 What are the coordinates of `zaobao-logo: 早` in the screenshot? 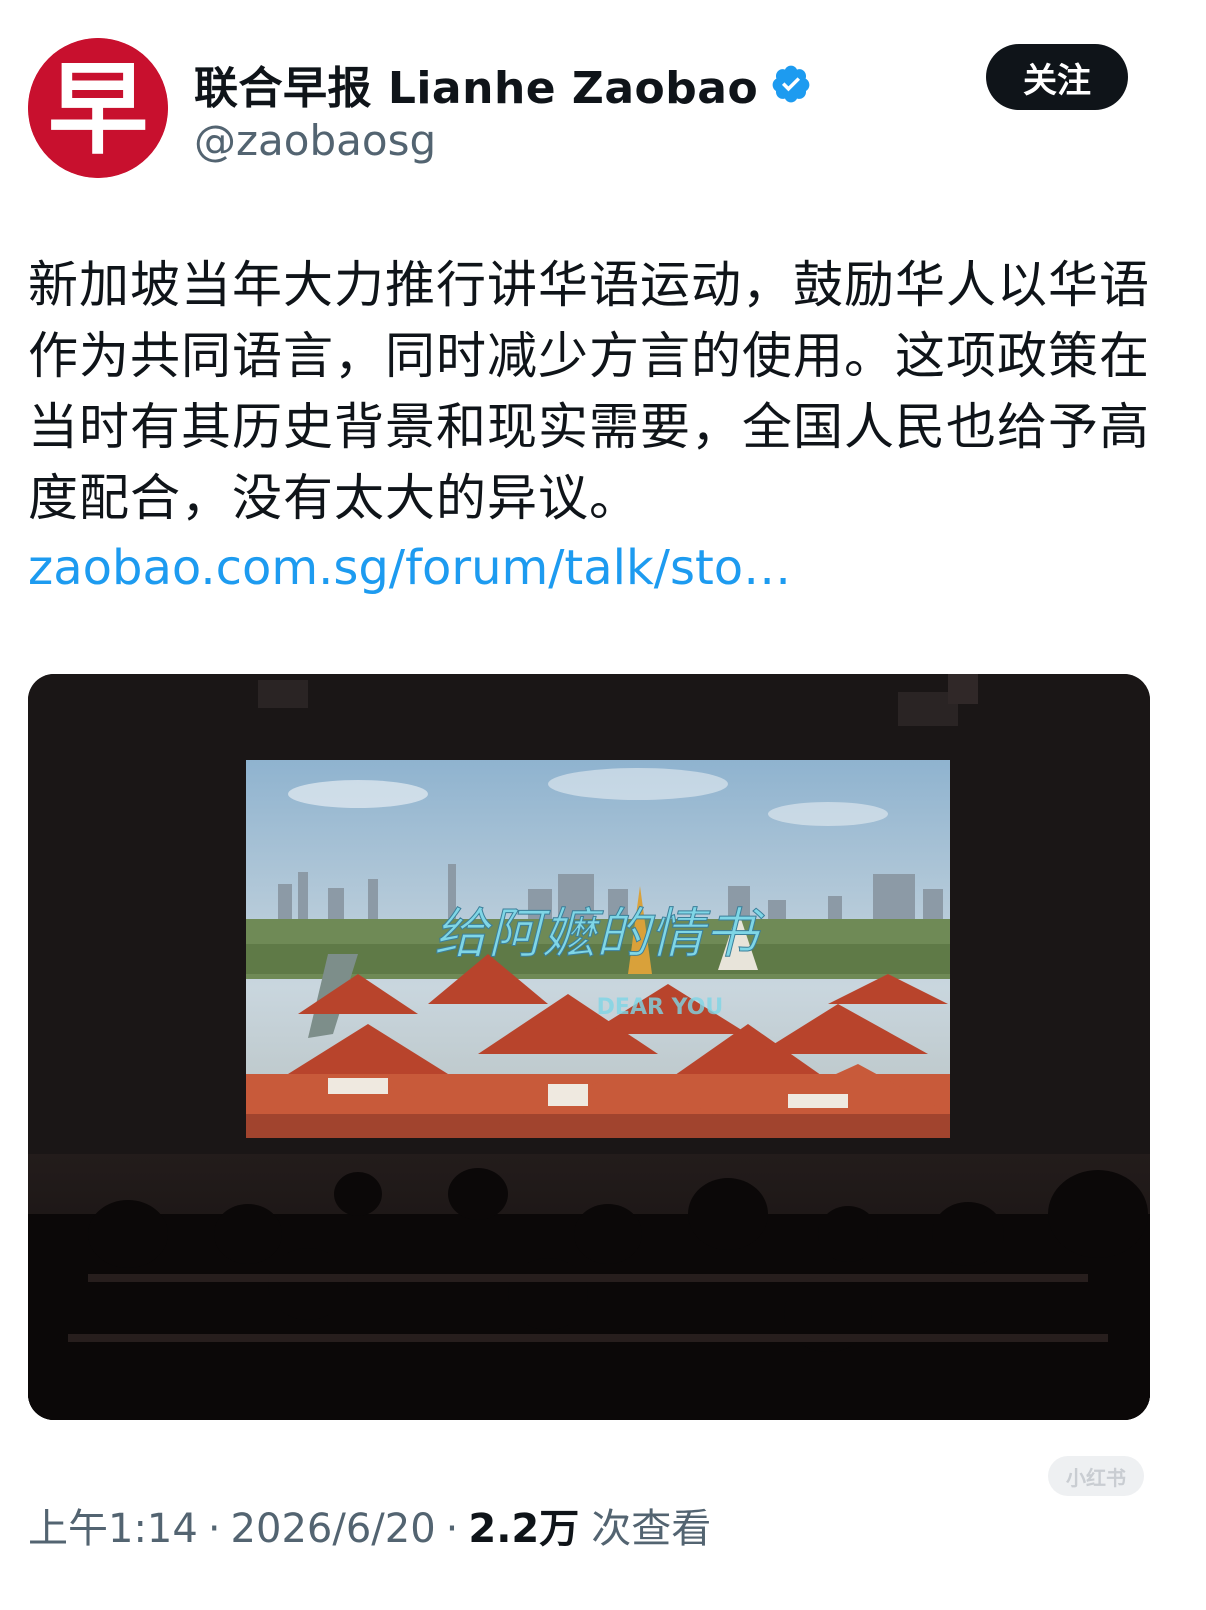 It's located at (98, 108).